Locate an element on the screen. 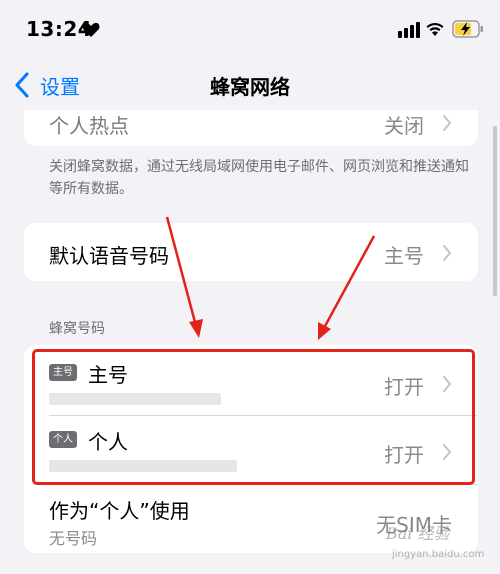 Image resolution: width=500 pixels, height=574 pixels. hotspot-card: 个人热点 关闭 is located at coordinates (251, 128).